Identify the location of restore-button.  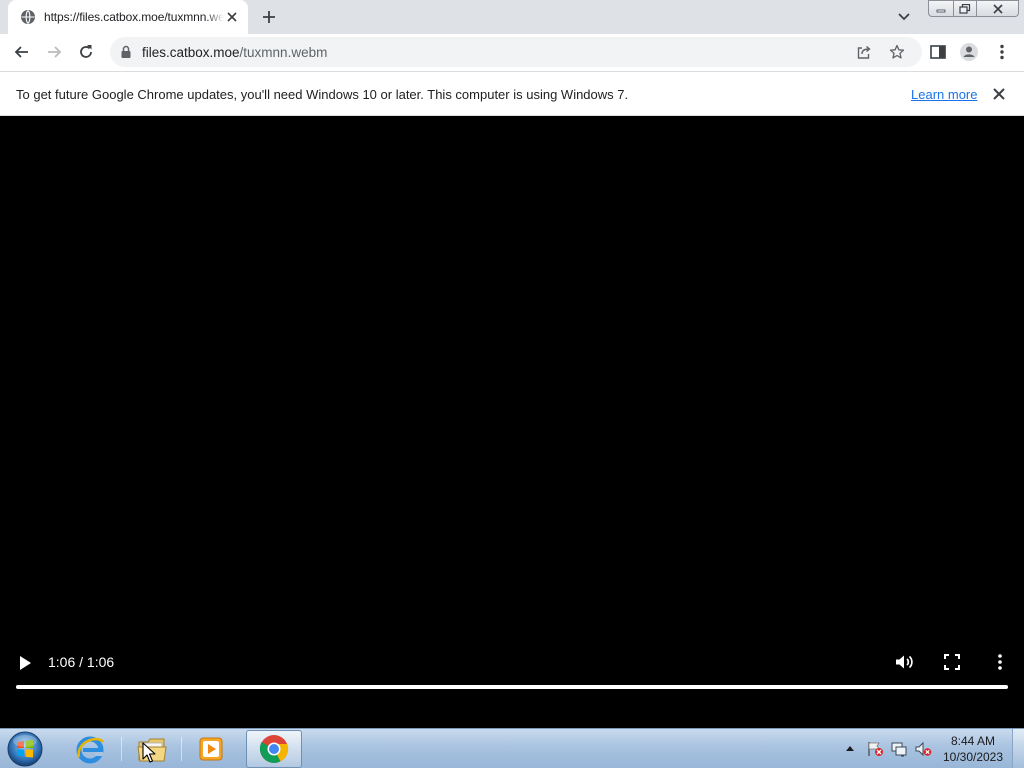
(965, 8).